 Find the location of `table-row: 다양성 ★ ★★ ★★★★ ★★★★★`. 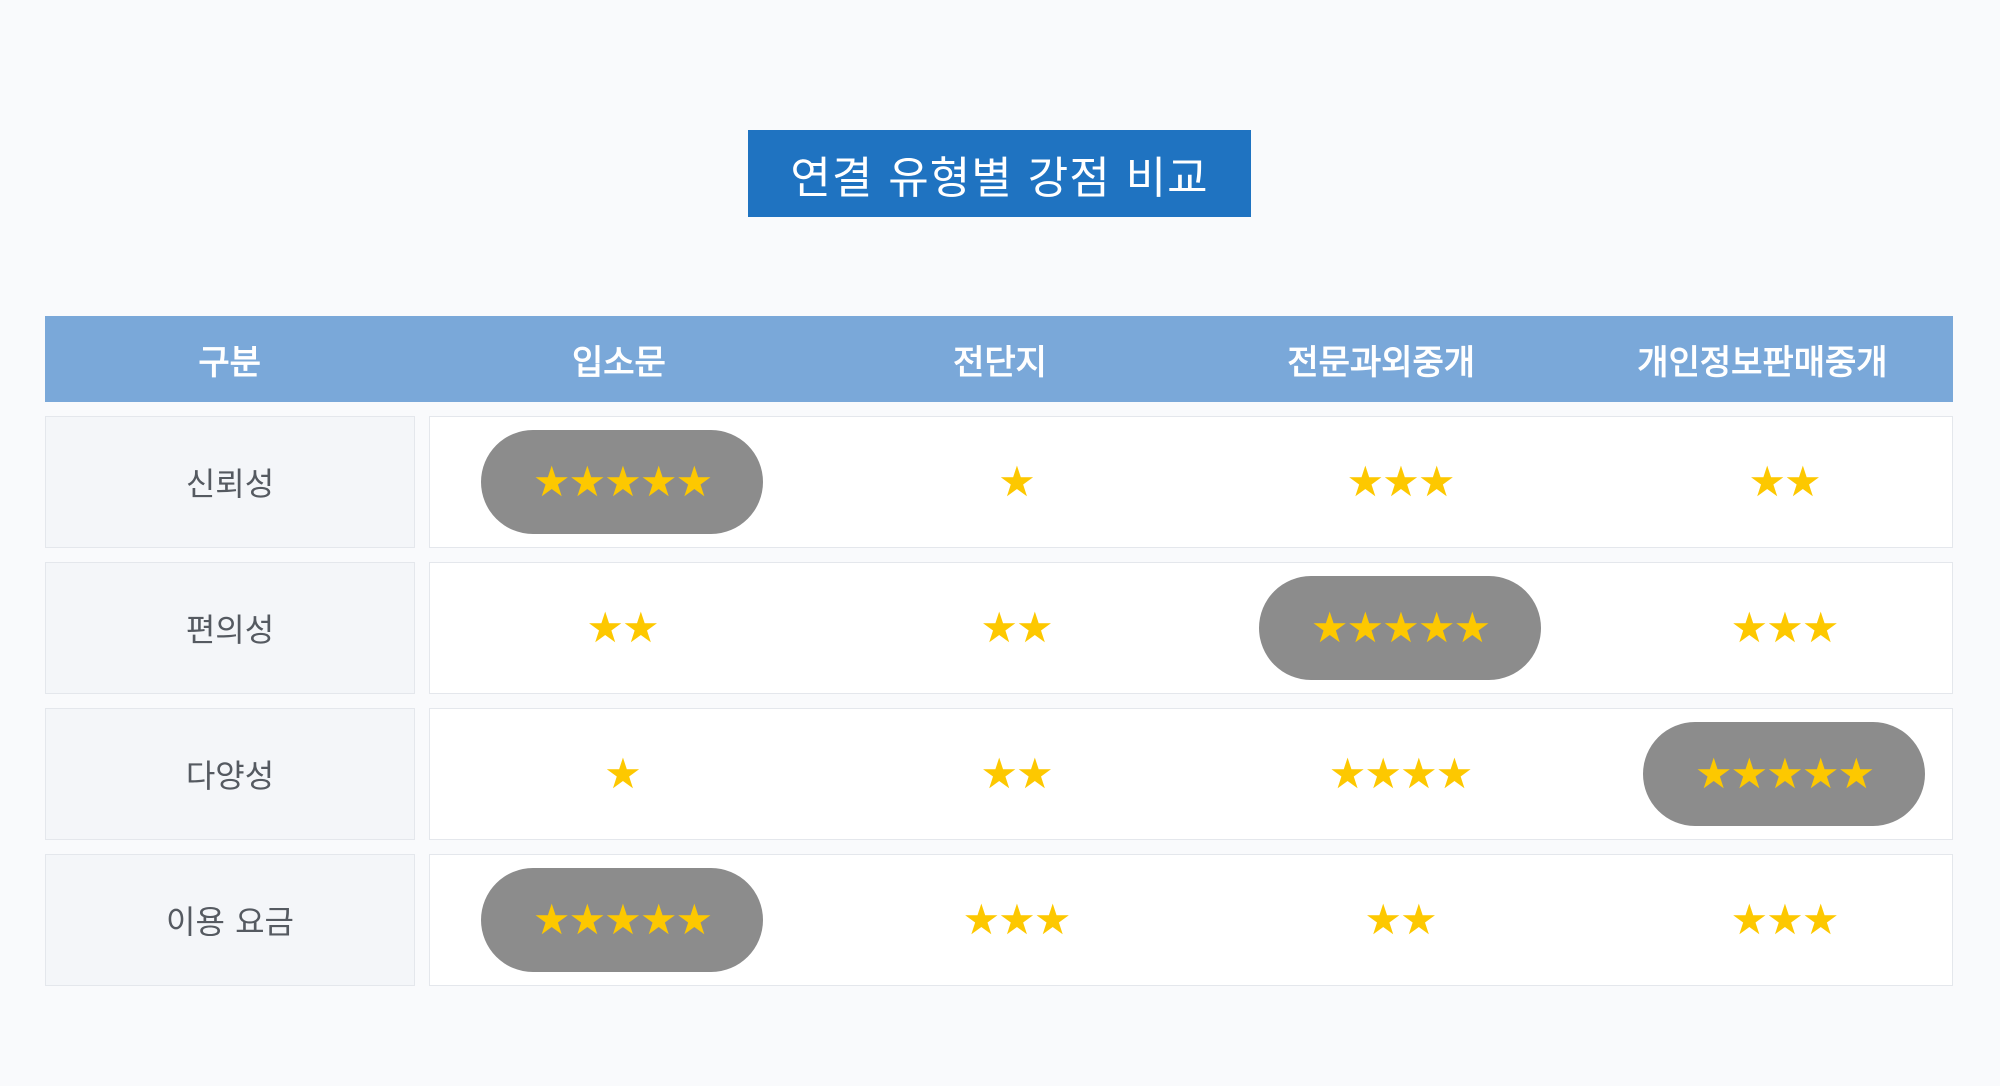

table-row: 다양성 ★ ★★ ★★★★ ★★★★★ is located at coordinates (999, 774).